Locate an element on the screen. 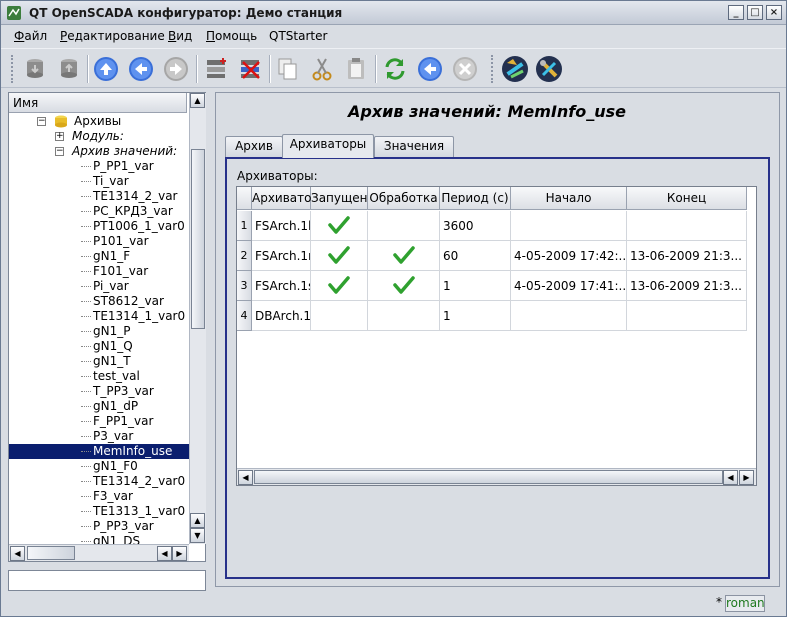 The width and height of the screenshot is (787, 617). tree-item: Pi_var is located at coordinates (99, 286).